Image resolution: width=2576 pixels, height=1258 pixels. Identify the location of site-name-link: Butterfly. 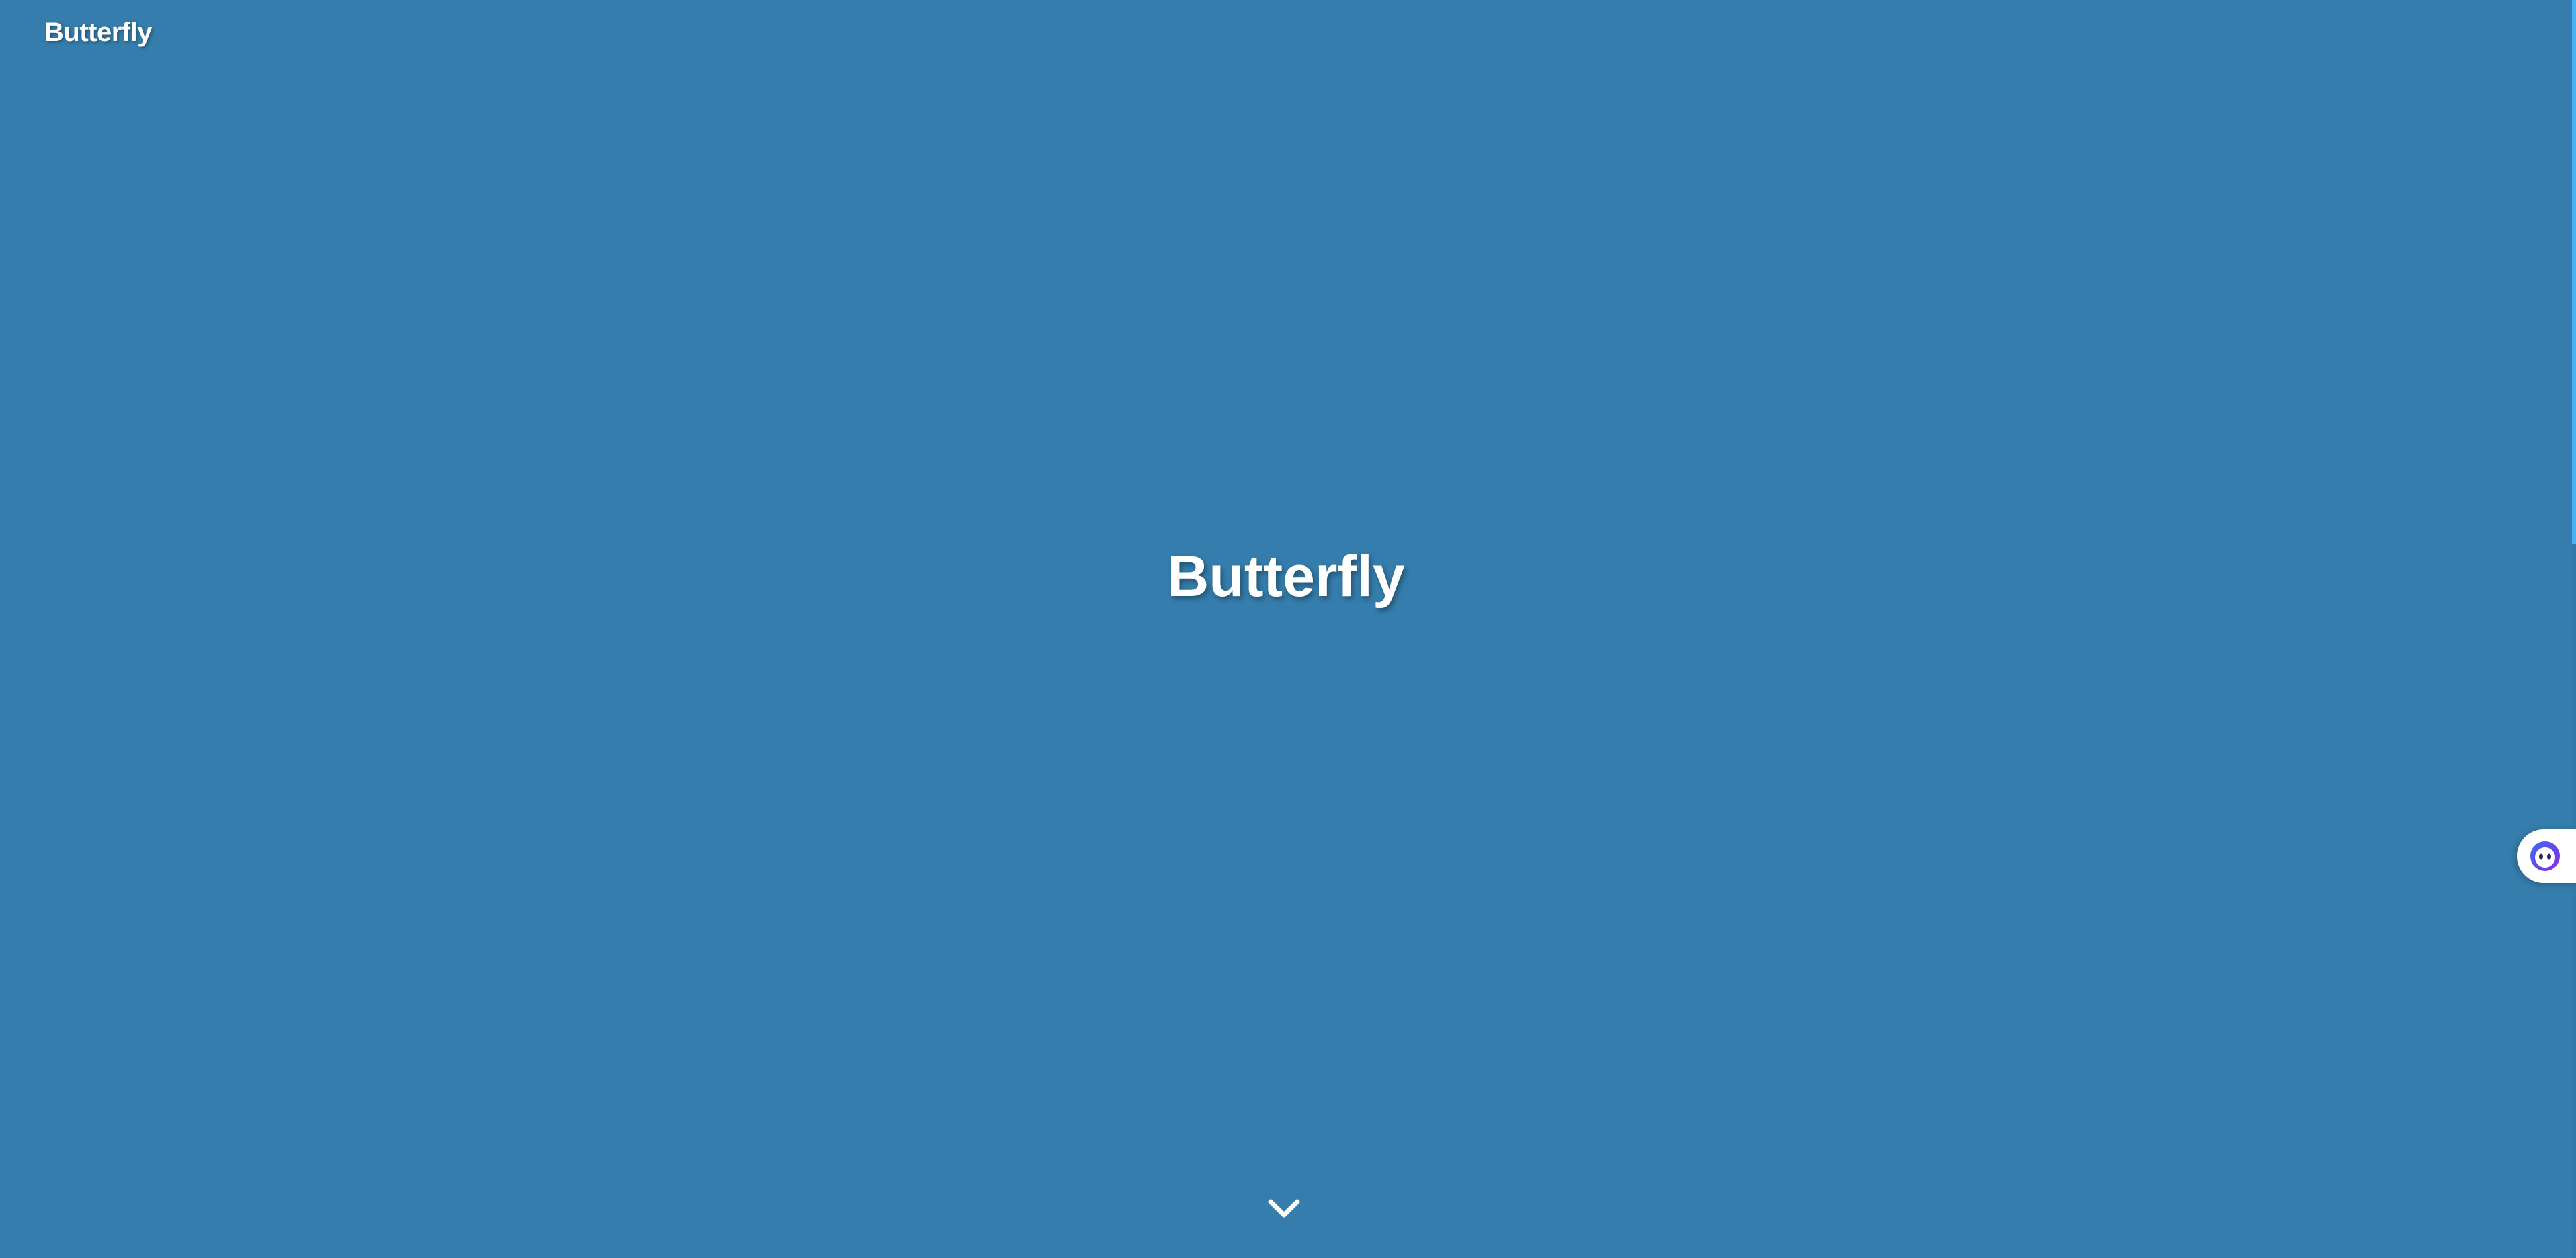
(98, 32).